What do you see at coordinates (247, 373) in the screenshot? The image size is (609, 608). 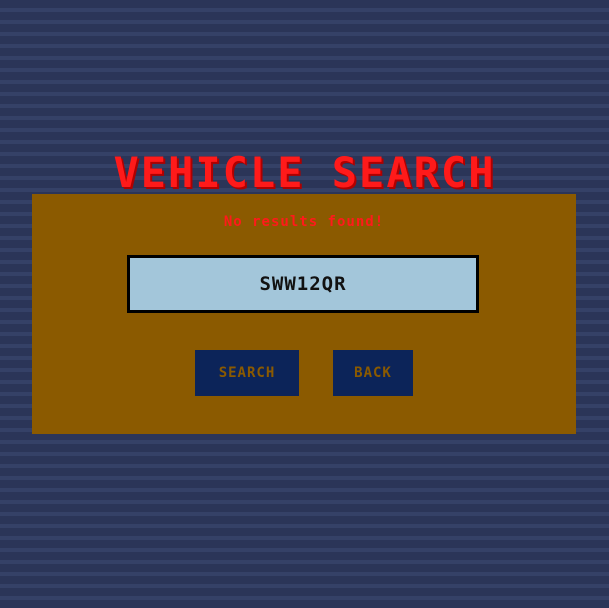 I see `search-button: SEARCH` at bounding box center [247, 373].